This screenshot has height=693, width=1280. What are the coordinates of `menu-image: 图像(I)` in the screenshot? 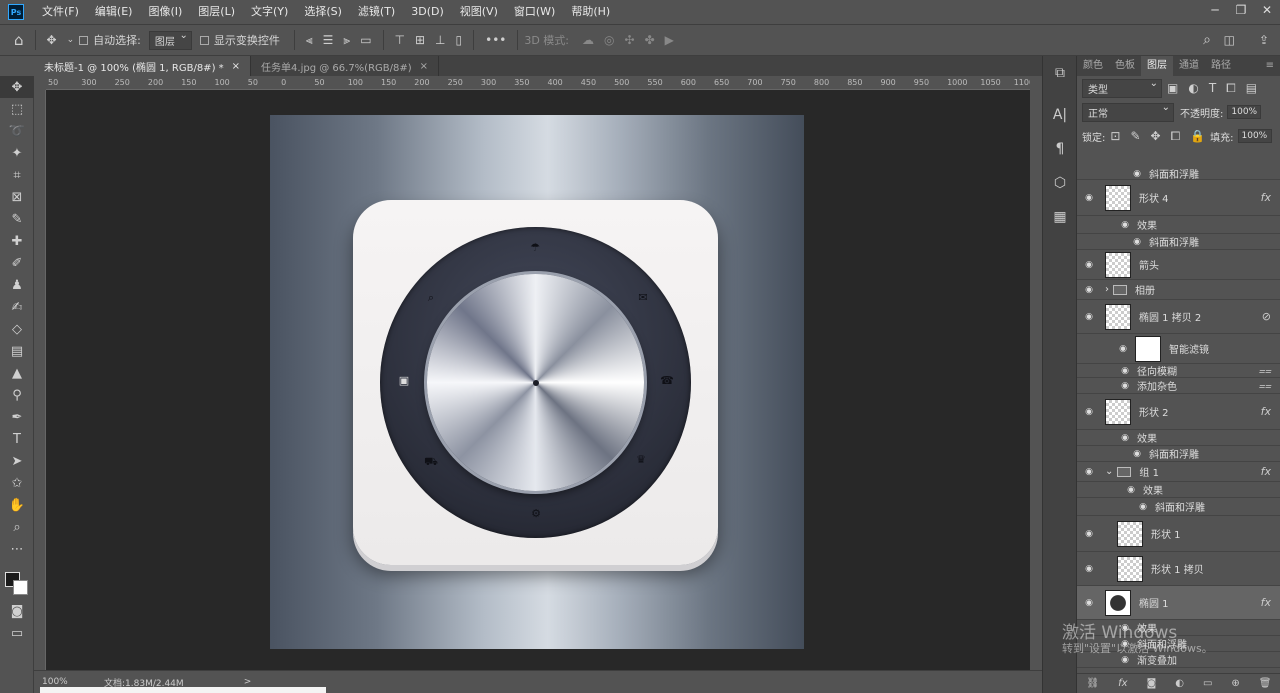 It's located at (165, 12).